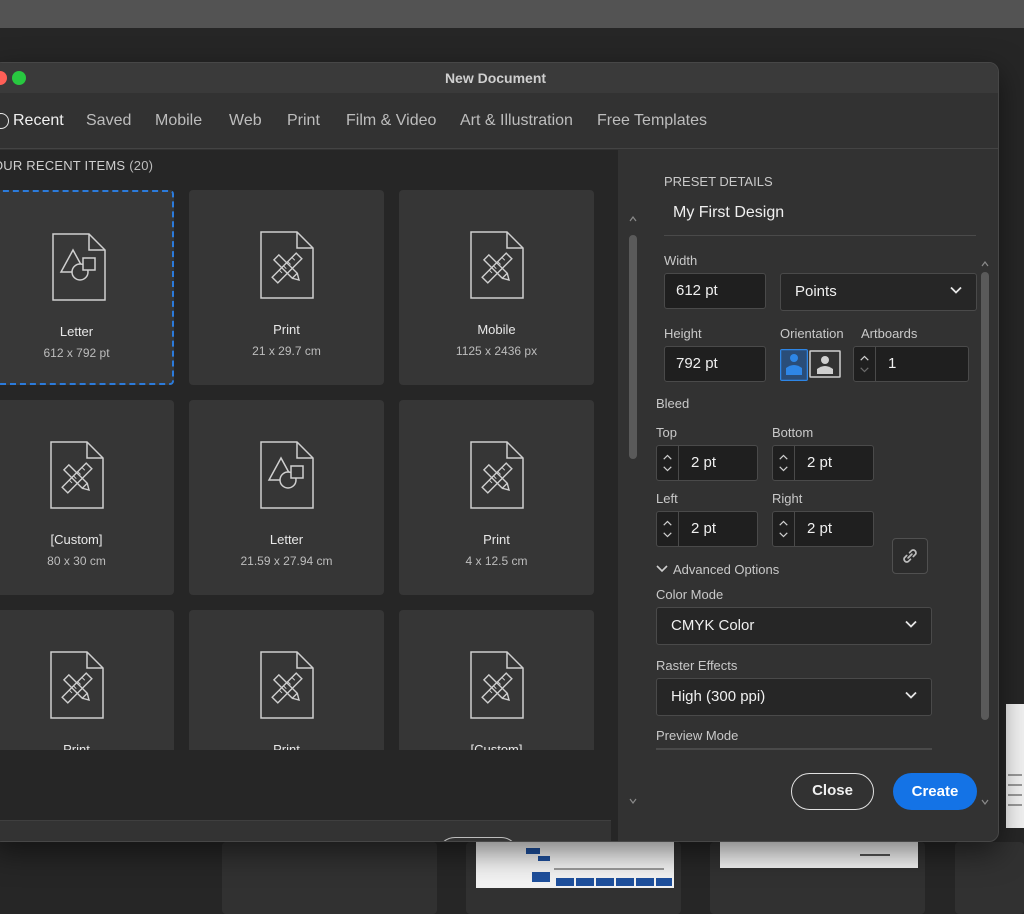  What do you see at coordinates (878, 292) in the screenshot?
I see `units-select: Points` at bounding box center [878, 292].